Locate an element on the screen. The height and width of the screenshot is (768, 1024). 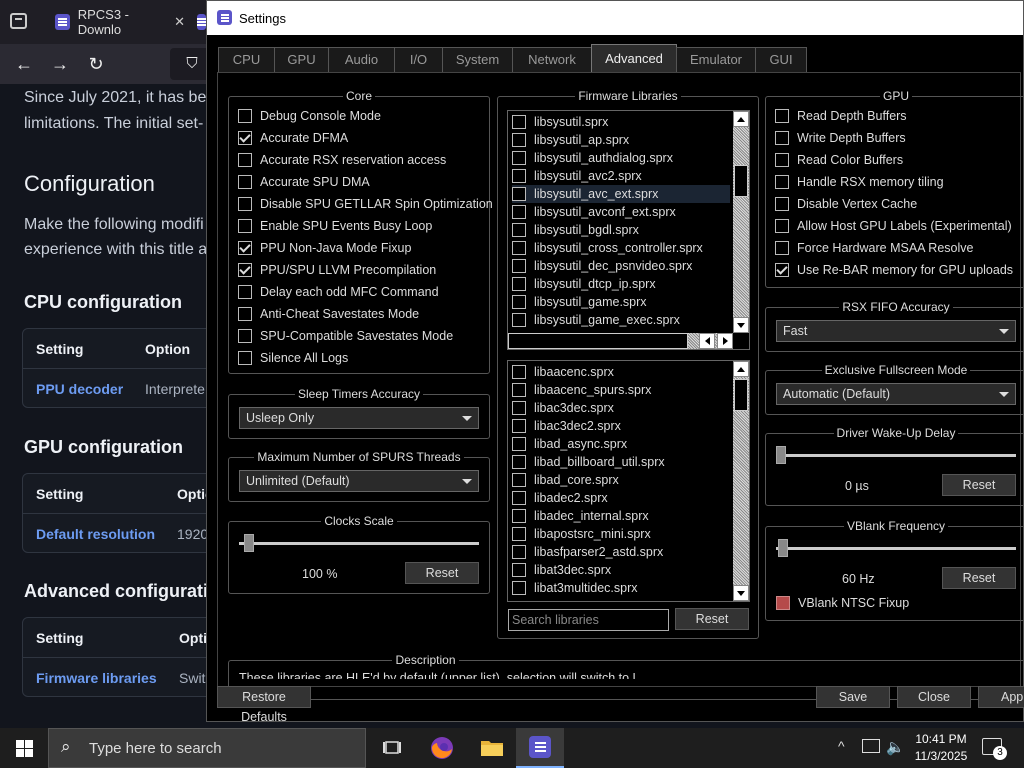
library-list-item: libsysutil_dtcp_ip.sprx is located at coordinates (621, 284).